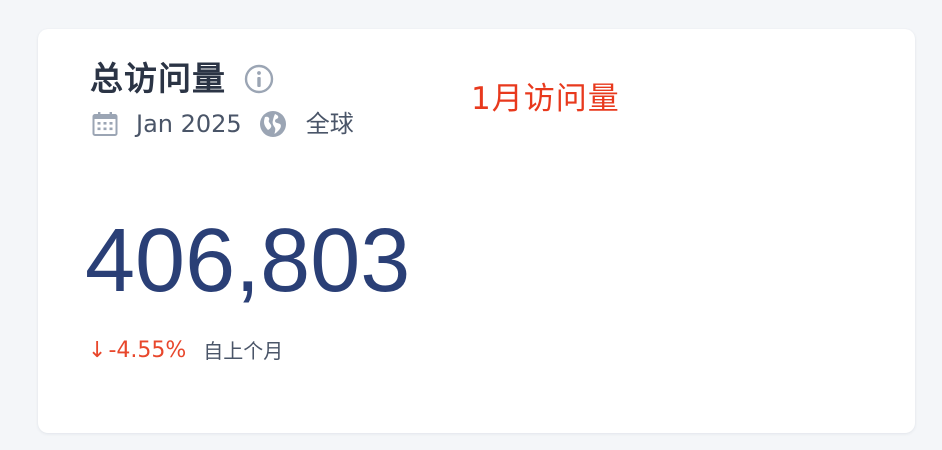  I want to click on change-row: ↓ -4.55% 自上个月, so click(185, 351).